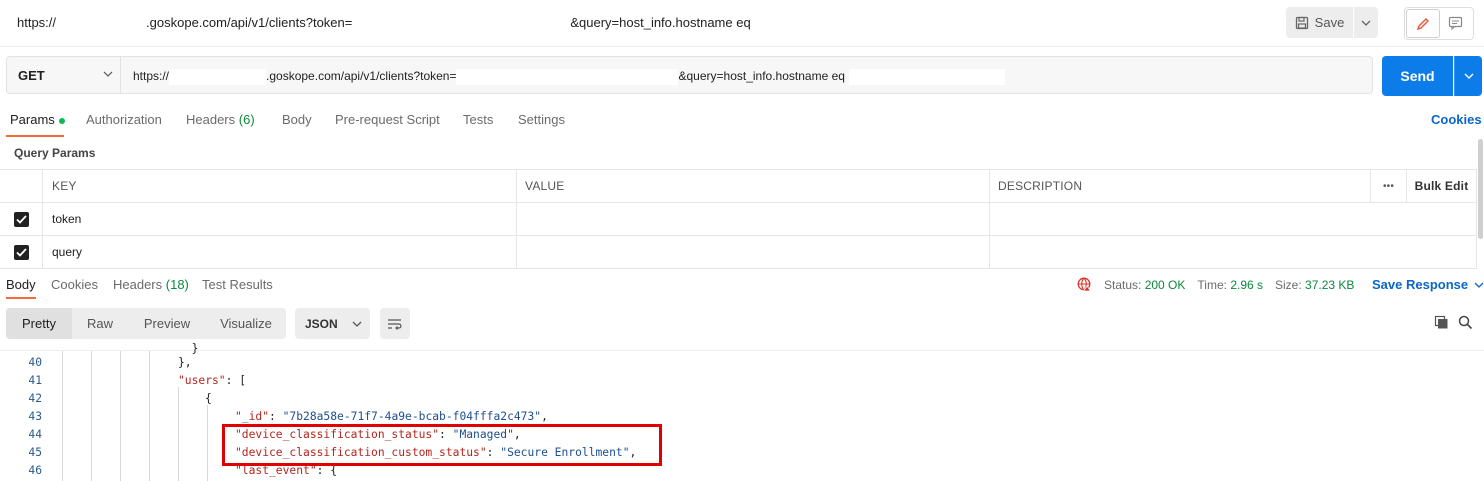 This screenshot has width=1484, height=481. I want to click on line-number: 42, so click(35, 398).